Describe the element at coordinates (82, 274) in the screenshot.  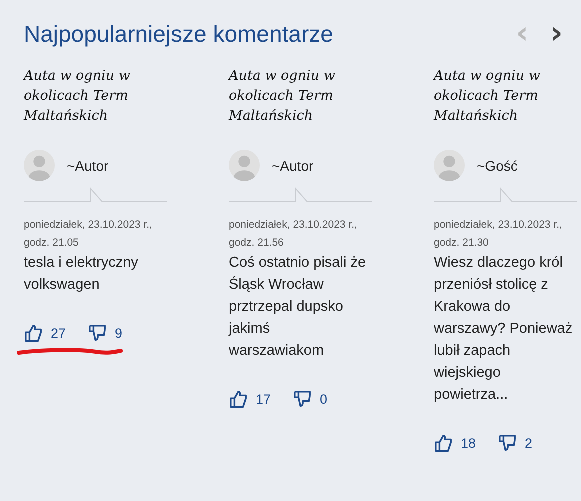
I see `comment-text: tesla i elektryczny volkswagen` at that location.